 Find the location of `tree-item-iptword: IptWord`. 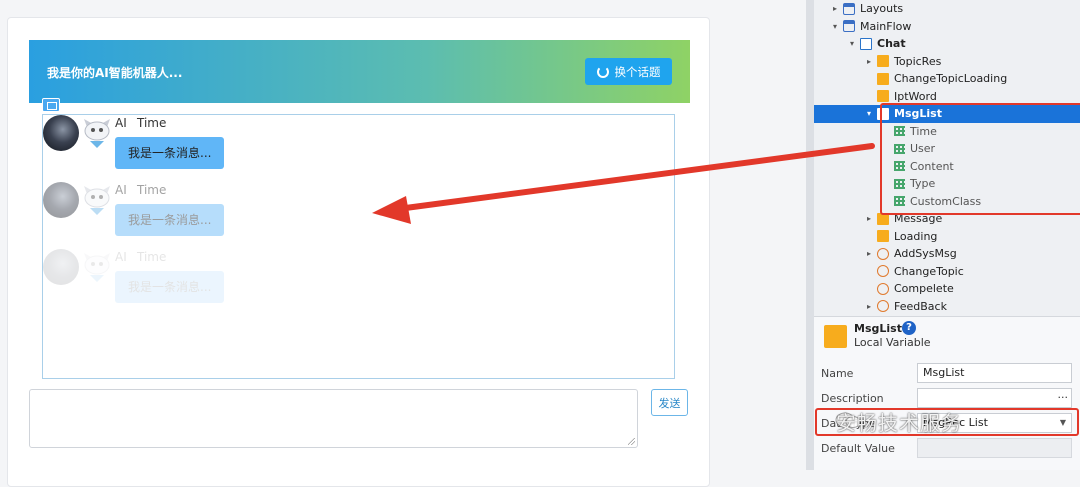

tree-item-iptword: IptWord is located at coordinates (947, 97).